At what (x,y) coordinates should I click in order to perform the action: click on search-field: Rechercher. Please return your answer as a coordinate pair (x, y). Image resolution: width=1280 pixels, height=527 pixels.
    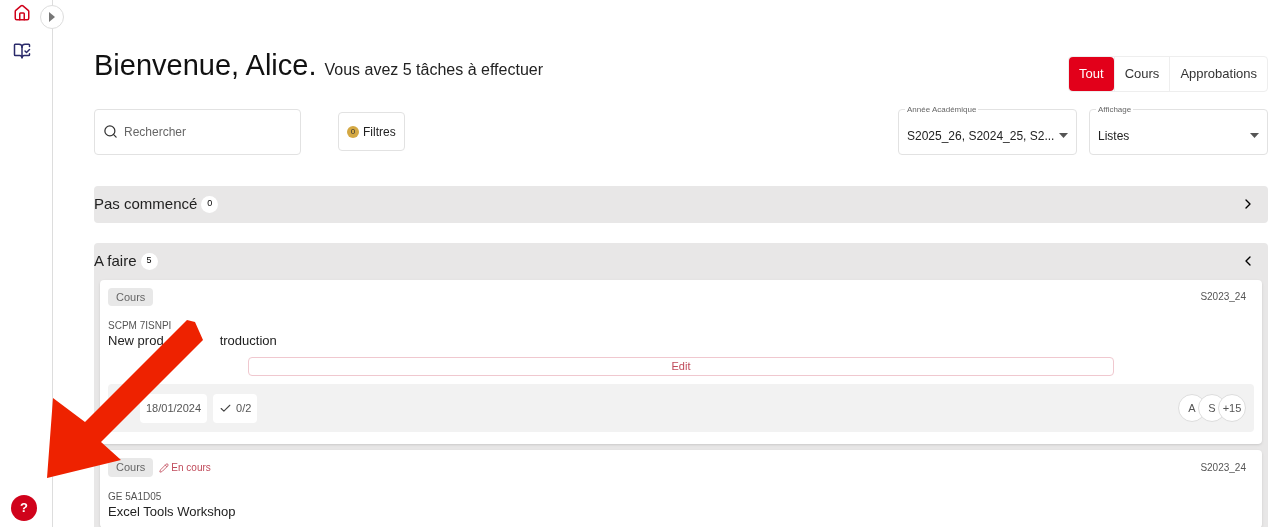
    Looking at the image, I should click on (197, 131).